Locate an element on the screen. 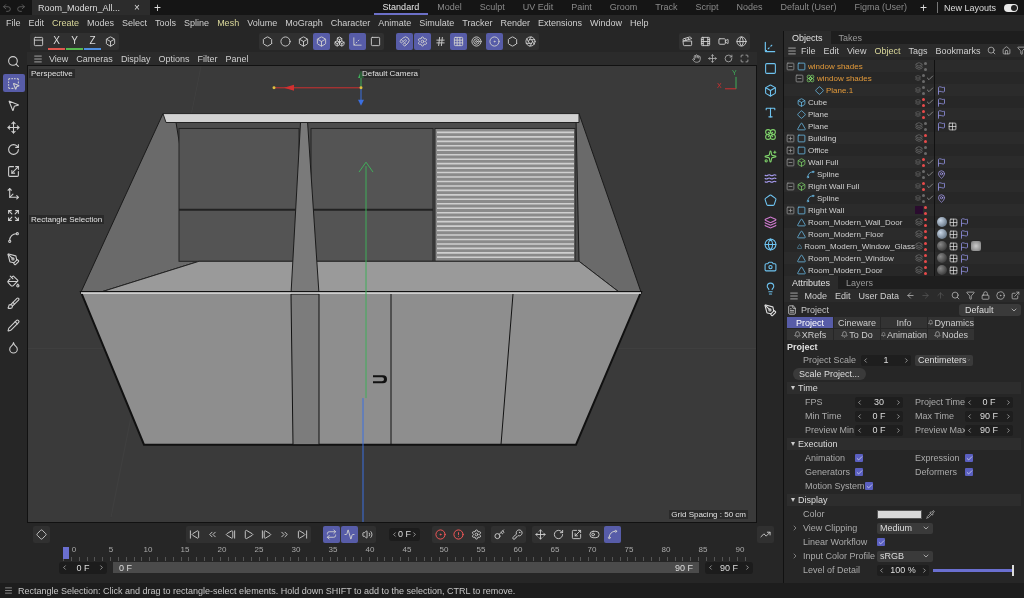 This screenshot has height=598, width=1024. object-row: Plane.1 is located at coordinates (904, 90).